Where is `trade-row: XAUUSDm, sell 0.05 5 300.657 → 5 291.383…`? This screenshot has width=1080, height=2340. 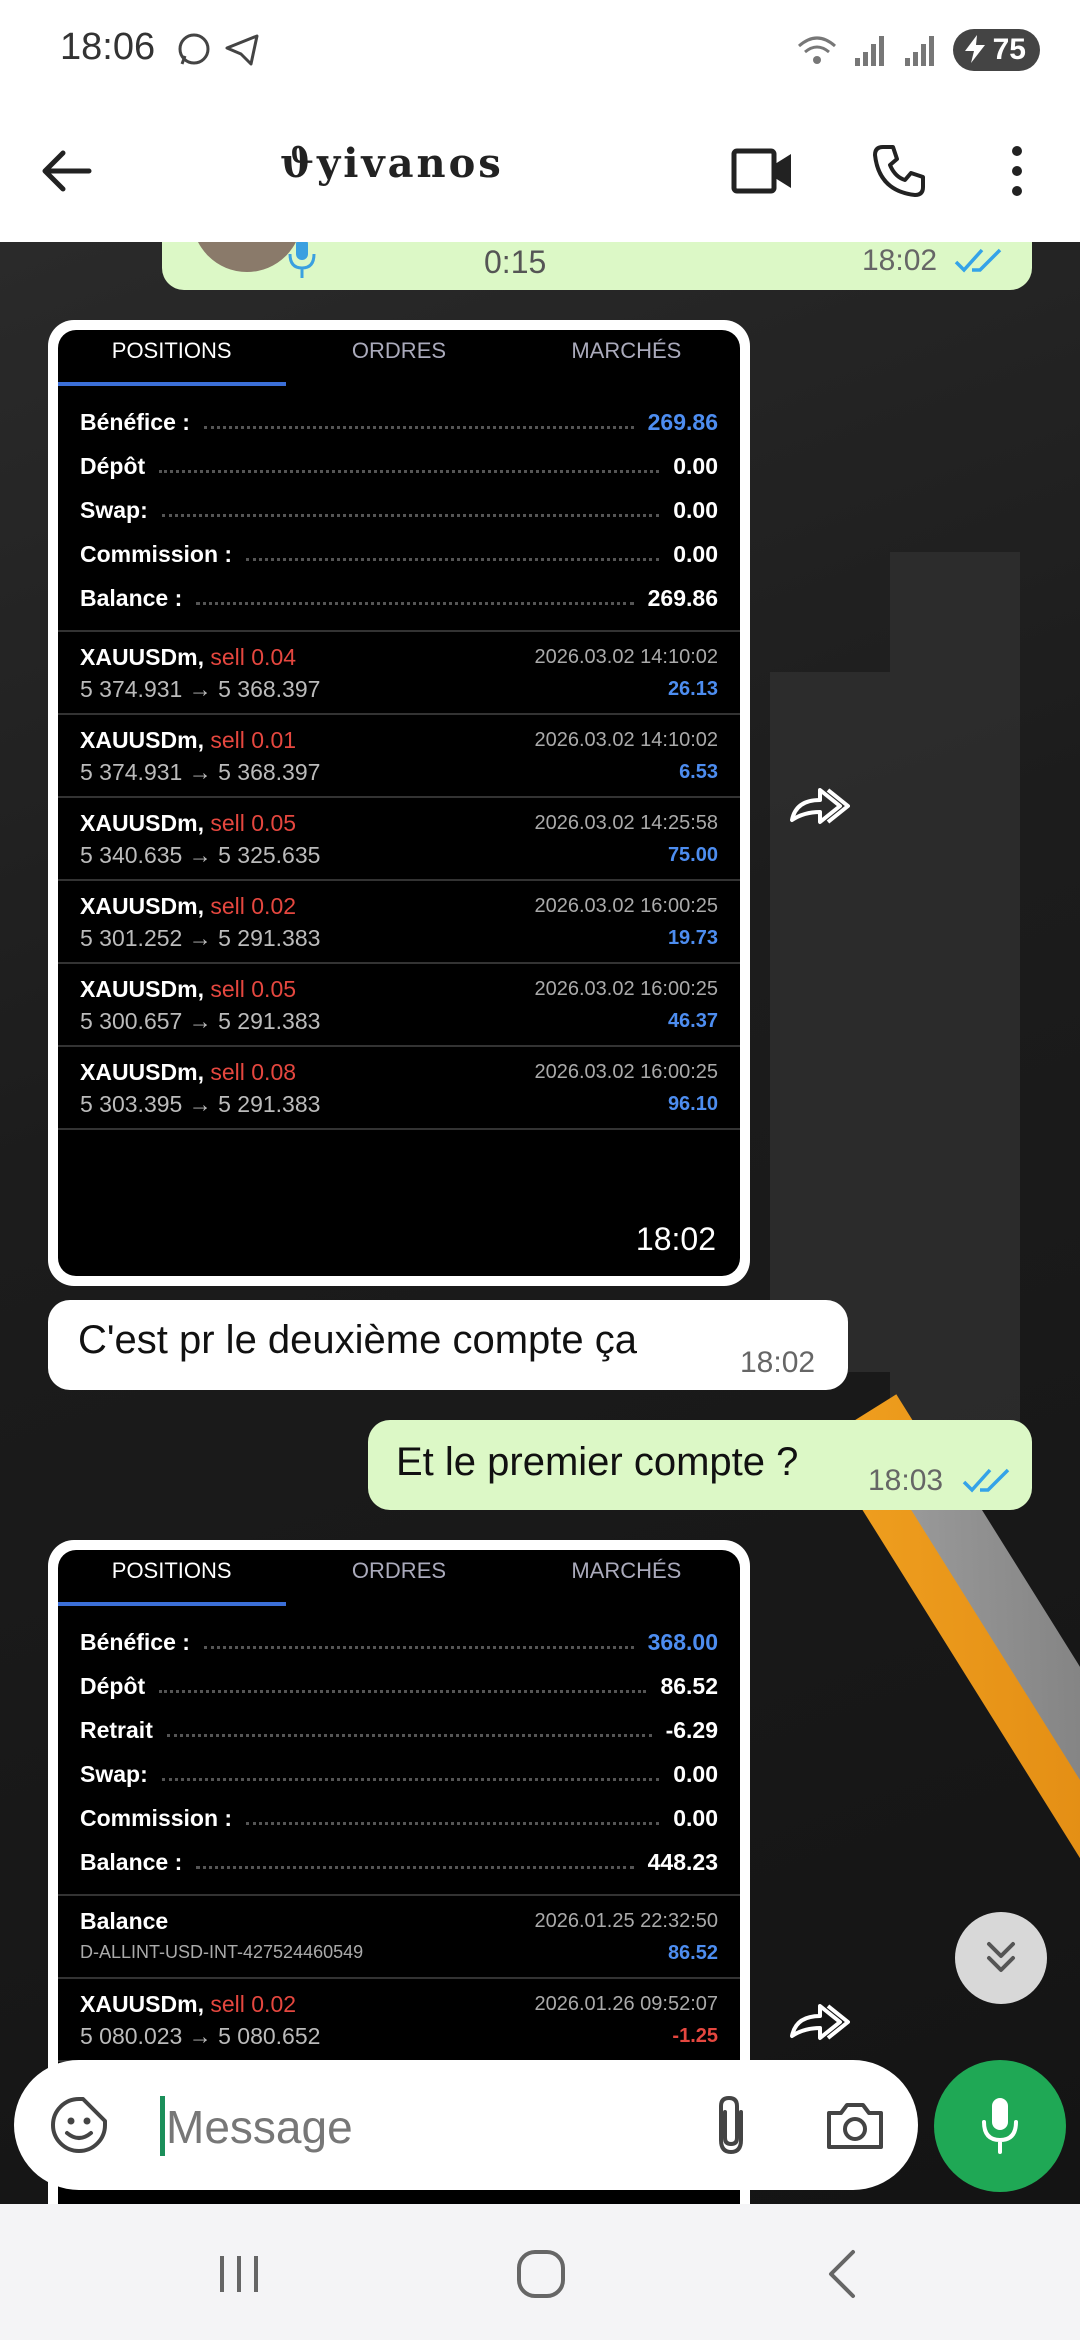 trade-row: XAUUSDm, sell 0.05 5 300.657 → 5 291.383… is located at coordinates (399, 1005).